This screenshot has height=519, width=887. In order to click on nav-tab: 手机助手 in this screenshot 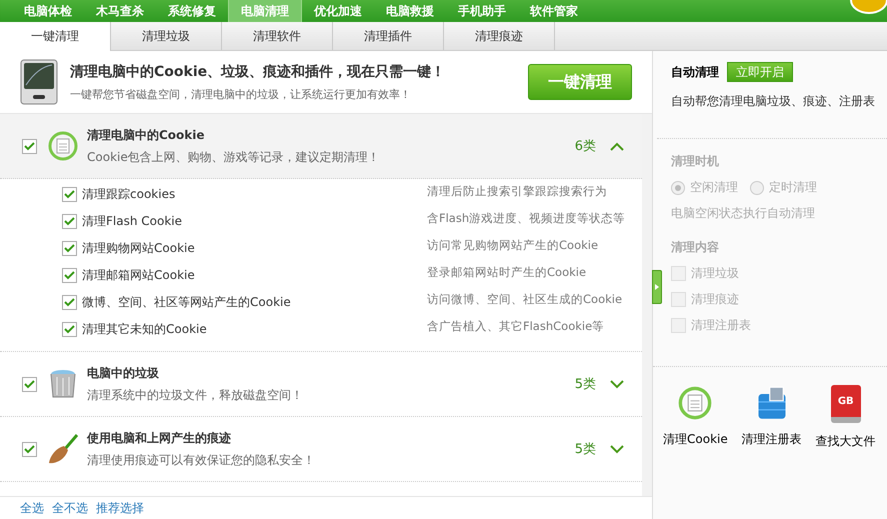, I will do `click(482, 11)`.